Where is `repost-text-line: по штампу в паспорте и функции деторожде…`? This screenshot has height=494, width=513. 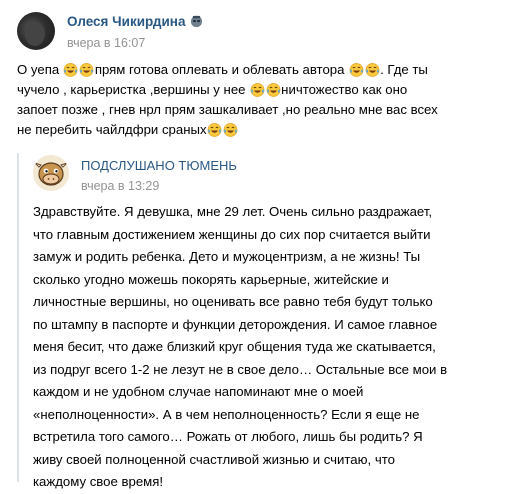
repost-text-line: по штампу в паспорте и функции деторожде… is located at coordinates (235, 324).